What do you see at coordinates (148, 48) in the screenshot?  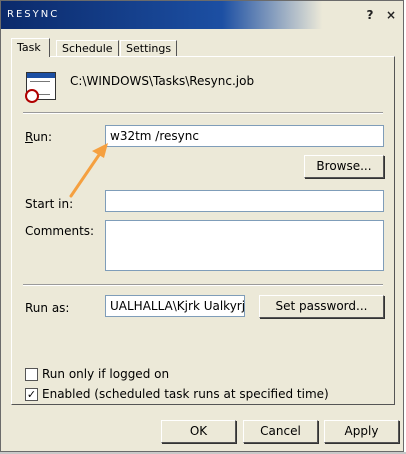 I see `tab-settings: Settings` at bounding box center [148, 48].